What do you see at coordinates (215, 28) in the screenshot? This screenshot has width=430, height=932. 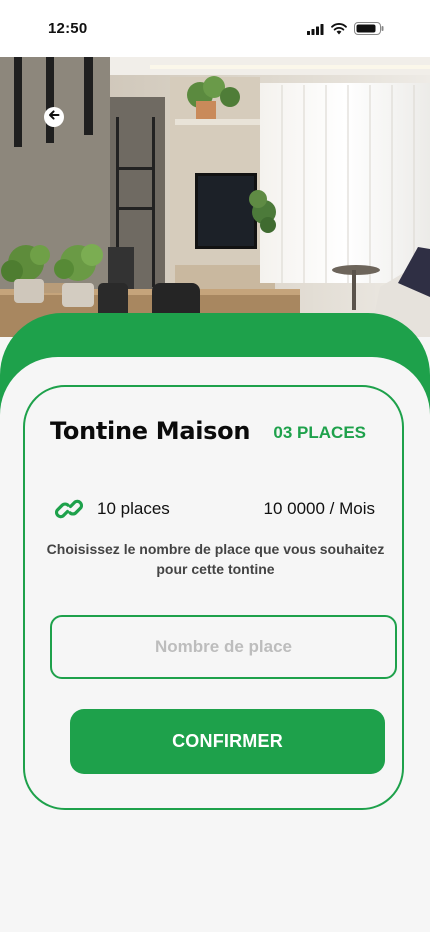 I see `status-bar: 12:50` at bounding box center [215, 28].